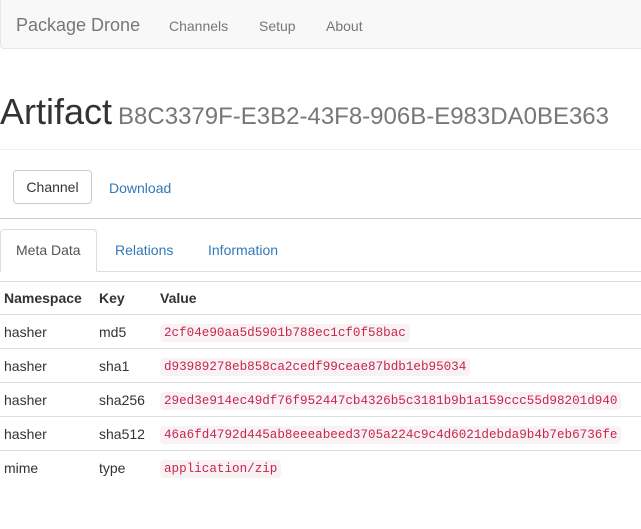 The height and width of the screenshot is (529, 641). Describe the element at coordinates (52, 187) in the screenshot. I see `channel-button: Channel` at that location.